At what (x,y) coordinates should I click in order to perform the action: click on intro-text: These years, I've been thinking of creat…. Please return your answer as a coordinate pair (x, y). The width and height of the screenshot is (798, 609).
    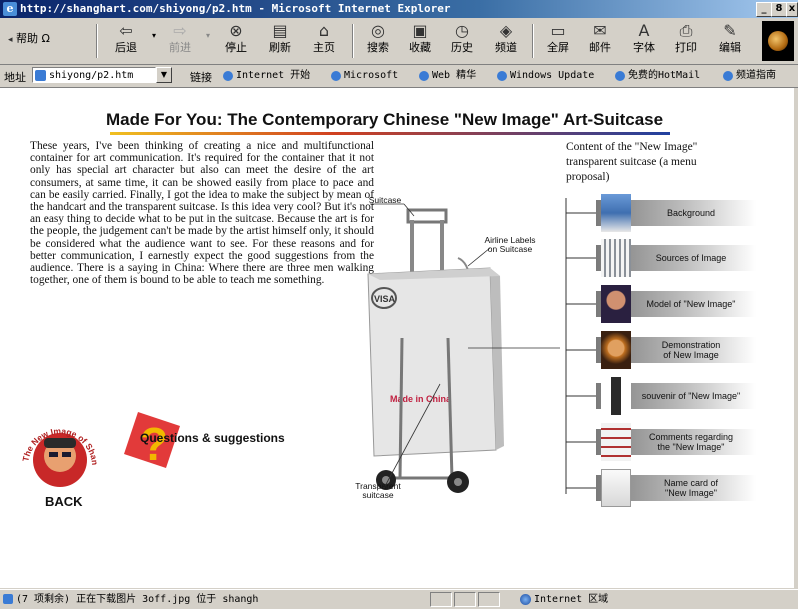
    Looking at the image, I should click on (202, 213).